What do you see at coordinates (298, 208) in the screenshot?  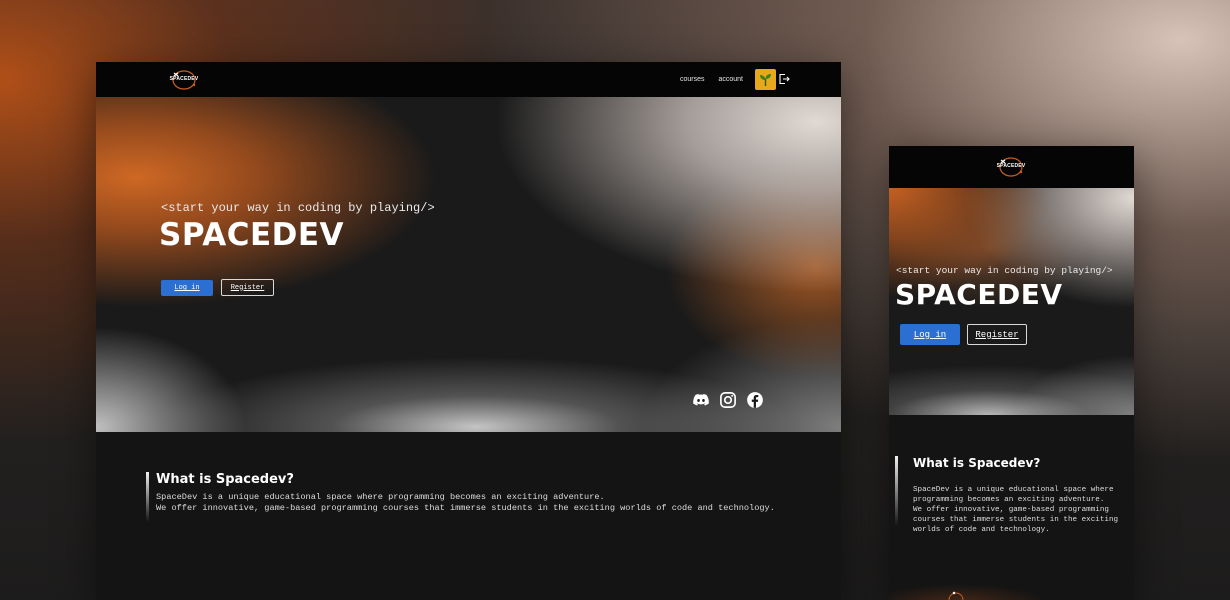 I see `hero-tagline: <start your way in coding by playing/>` at bounding box center [298, 208].